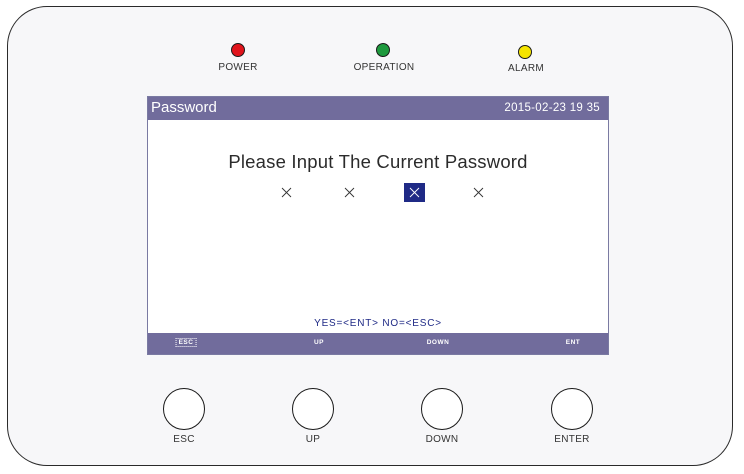 The width and height of the screenshot is (744, 474). Describe the element at coordinates (572, 409) in the screenshot. I see `enter-button` at that location.